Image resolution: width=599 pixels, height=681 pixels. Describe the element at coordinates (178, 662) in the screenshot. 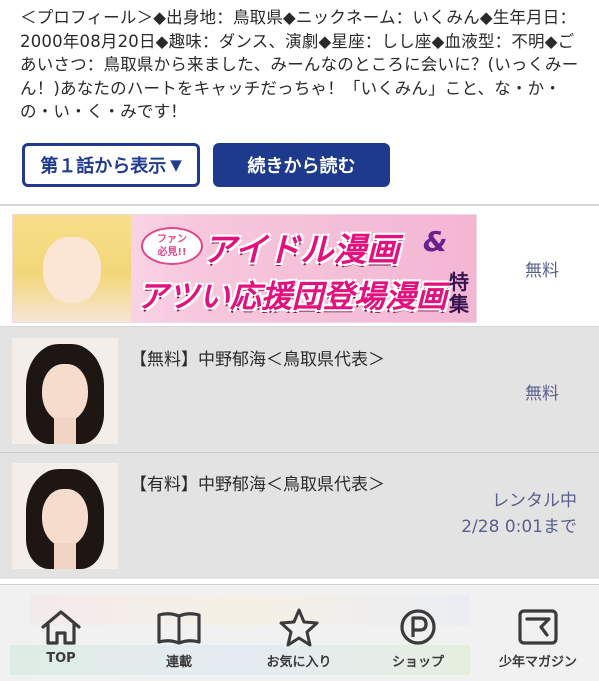

I see `tab-serial-label: 連載` at that location.